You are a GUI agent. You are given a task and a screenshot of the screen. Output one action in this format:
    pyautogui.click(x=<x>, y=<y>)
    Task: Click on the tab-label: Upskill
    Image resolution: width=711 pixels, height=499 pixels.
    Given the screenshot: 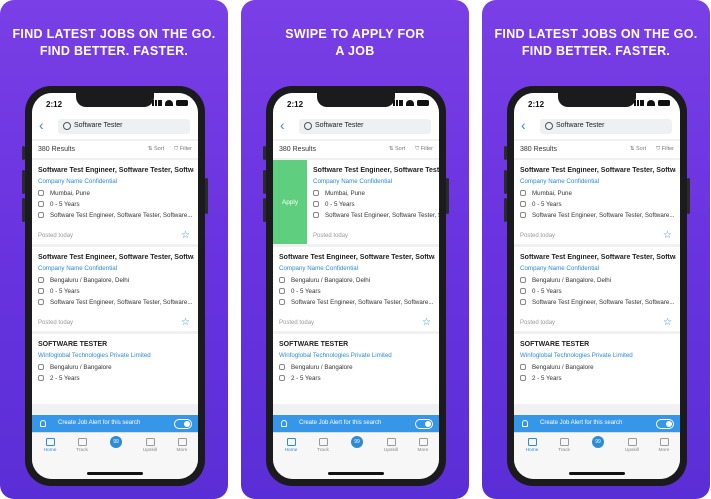 What is the action you would take?
    pyautogui.click(x=632, y=450)
    